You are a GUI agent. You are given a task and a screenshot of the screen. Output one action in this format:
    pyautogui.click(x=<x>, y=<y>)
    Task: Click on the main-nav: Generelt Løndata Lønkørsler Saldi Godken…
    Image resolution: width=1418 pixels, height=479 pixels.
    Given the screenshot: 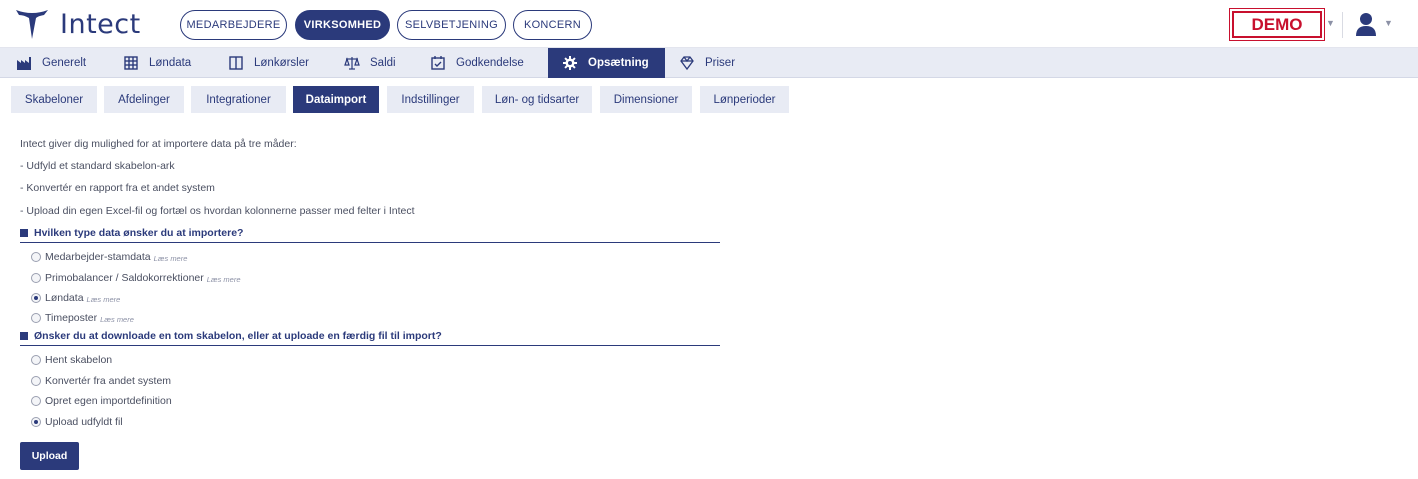 What is the action you would take?
    pyautogui.click(x=709, y=63)
    